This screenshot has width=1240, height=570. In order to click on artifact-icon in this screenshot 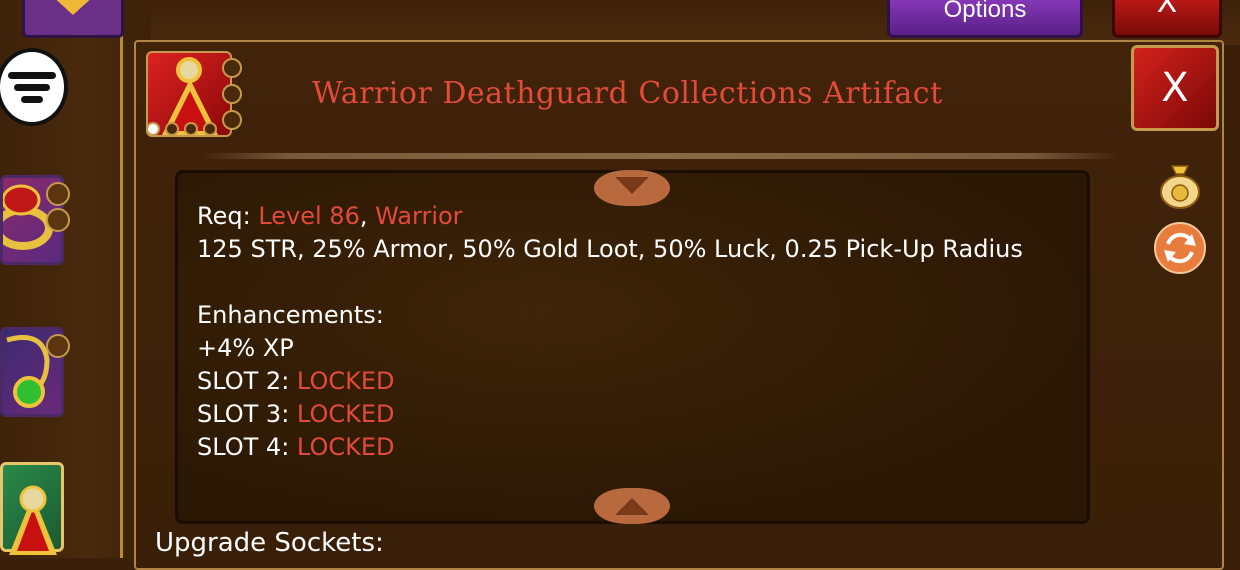, I will do `click(33, 520)`.